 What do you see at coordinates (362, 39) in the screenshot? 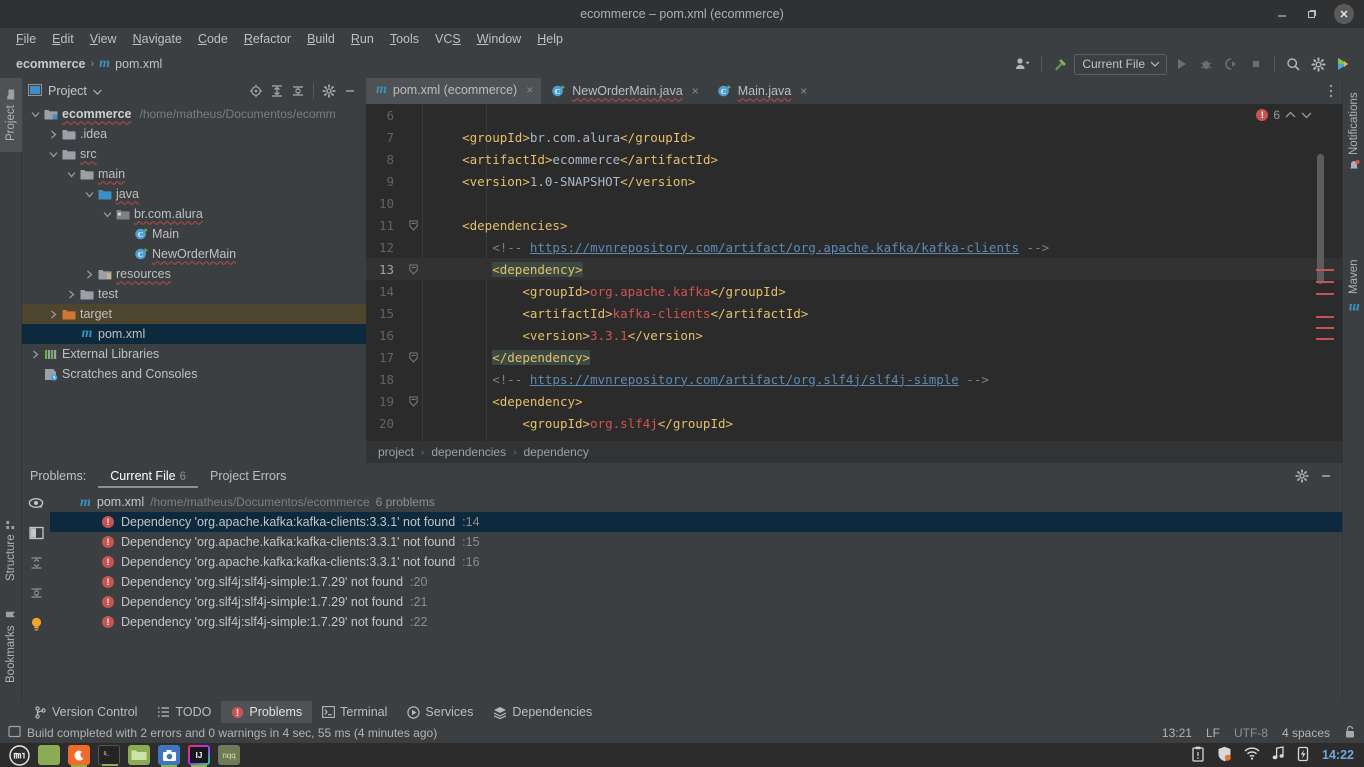
I see `menu-item-run: Run` at bounding box center [362, 39].